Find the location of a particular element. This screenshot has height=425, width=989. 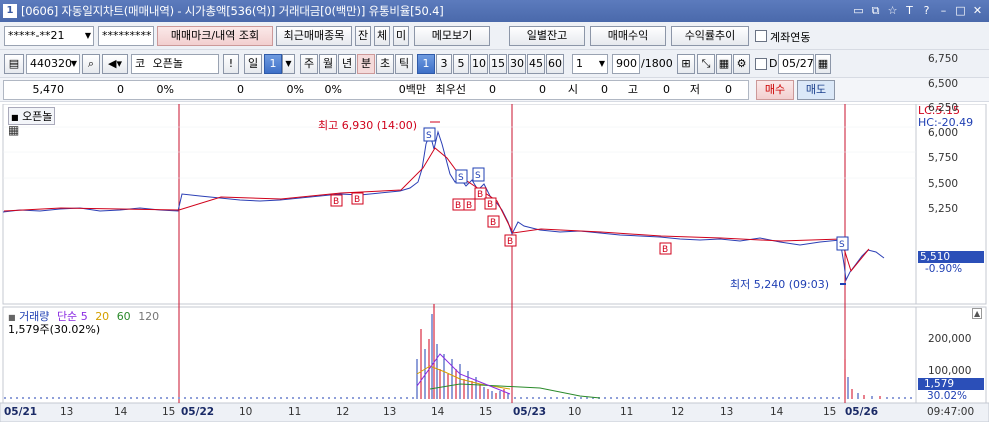

zoom-icon: ⊞ is located at coordinates (686, 64).